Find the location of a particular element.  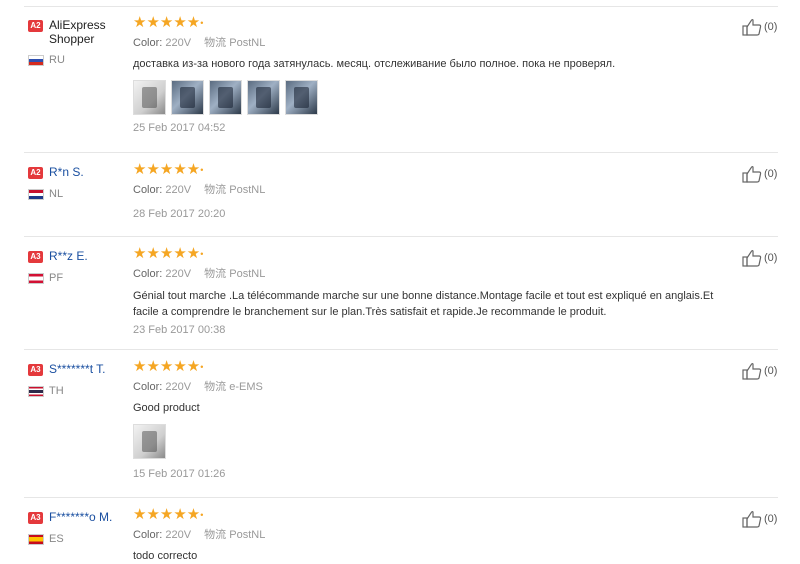

reviewer-name: F*******o M. is located at coordinates (80, 517).